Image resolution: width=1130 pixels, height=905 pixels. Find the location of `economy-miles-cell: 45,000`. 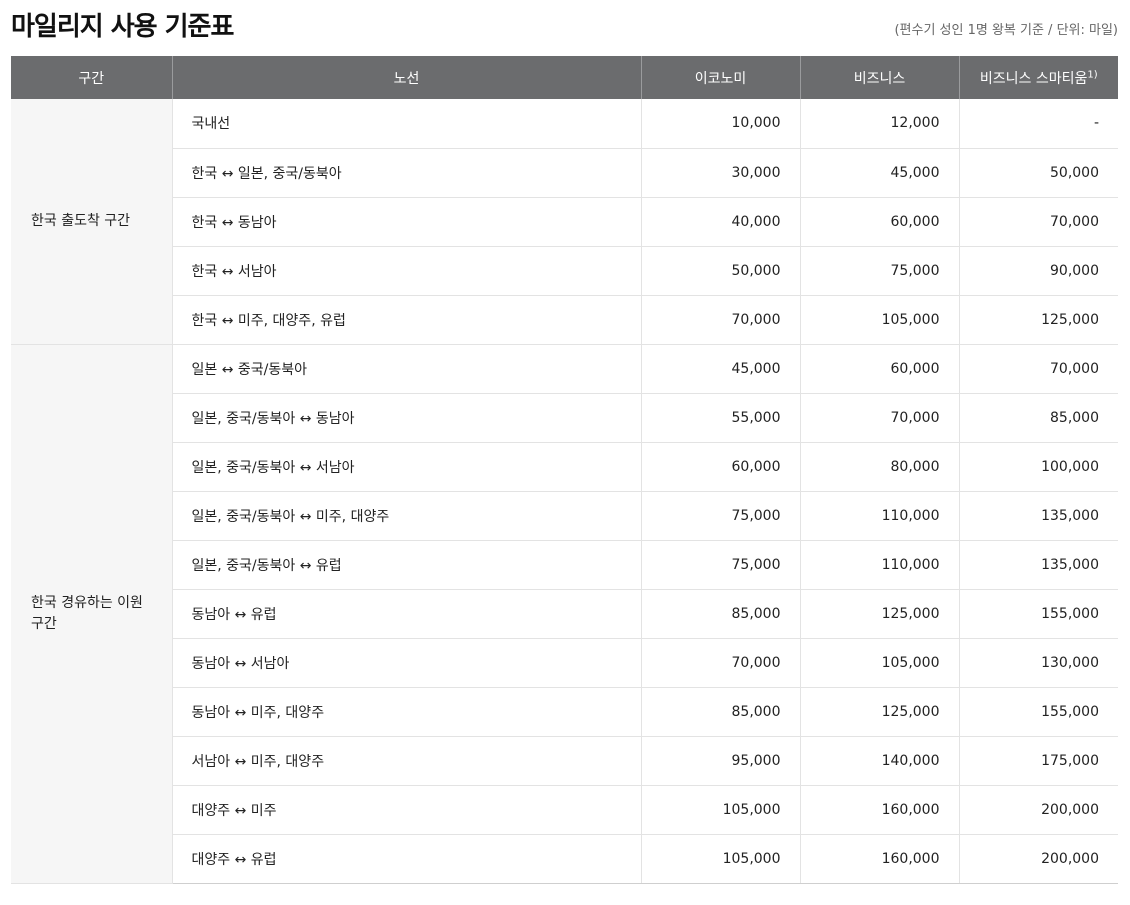

economy-miles-cell: 45,000 is located at coordinates (720, 369).